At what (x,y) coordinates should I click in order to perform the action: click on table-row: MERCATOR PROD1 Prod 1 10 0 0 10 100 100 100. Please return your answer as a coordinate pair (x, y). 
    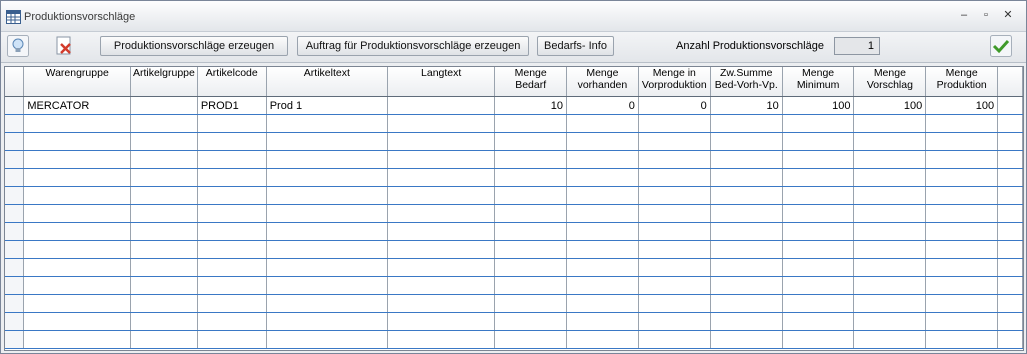
    Looking at the image, I should click on (514, 105).